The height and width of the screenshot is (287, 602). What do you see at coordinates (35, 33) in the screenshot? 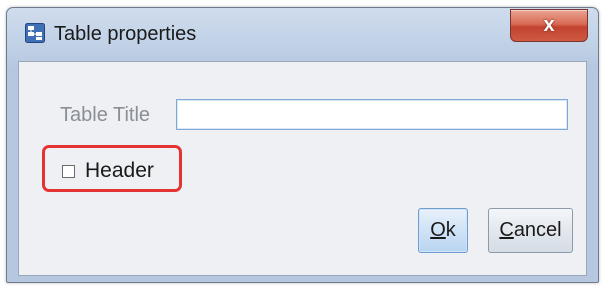
I see `table-properties-icon` at bounding box center [35, 33].